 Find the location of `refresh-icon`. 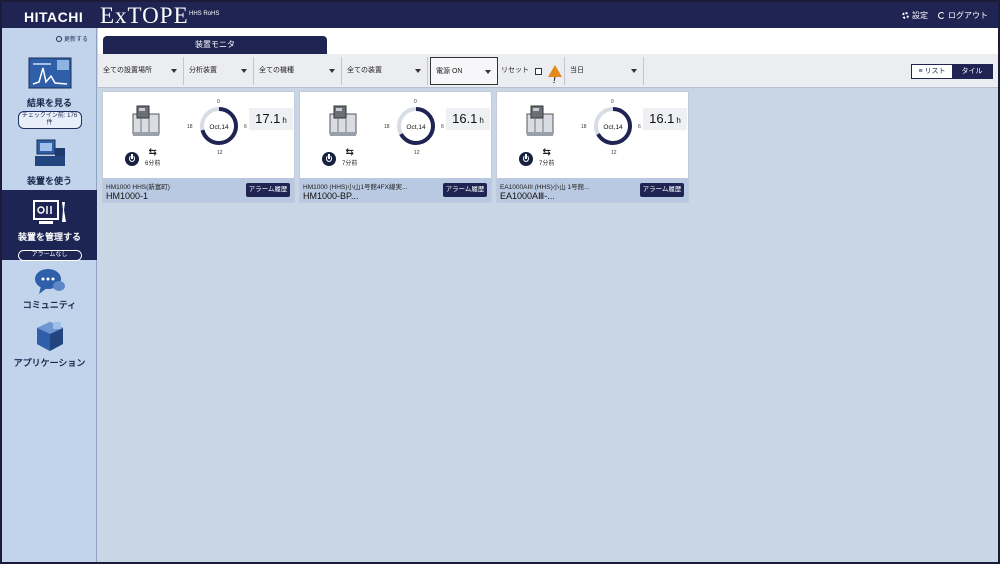

refresh-icon is located at coordinates (59, 38).